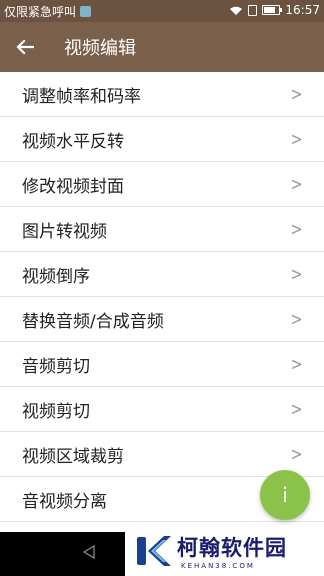 Image resolution: width=324 pixels, height=576 pixels. Describe the element at coordinates (56, 366) in the screenshot. I see `menu-item-label: 音频剪切` at that location.